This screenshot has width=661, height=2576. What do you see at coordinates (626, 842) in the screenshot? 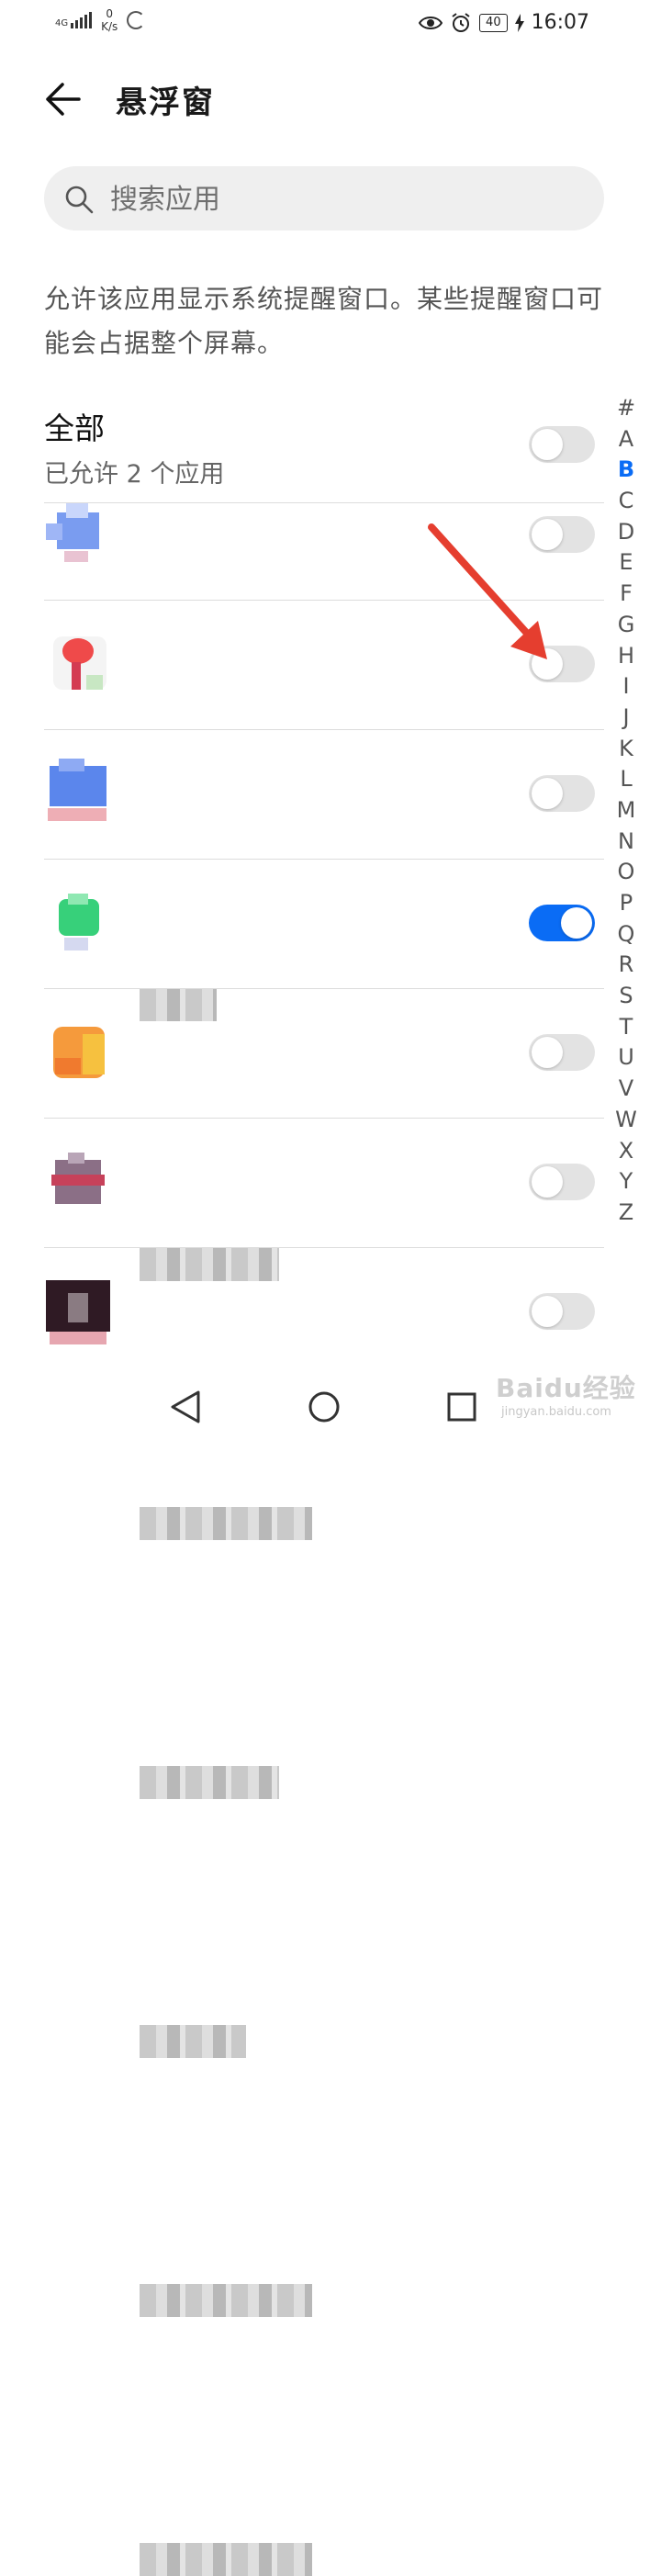
I see `index-letter: N` at bounding box center [626, 842].